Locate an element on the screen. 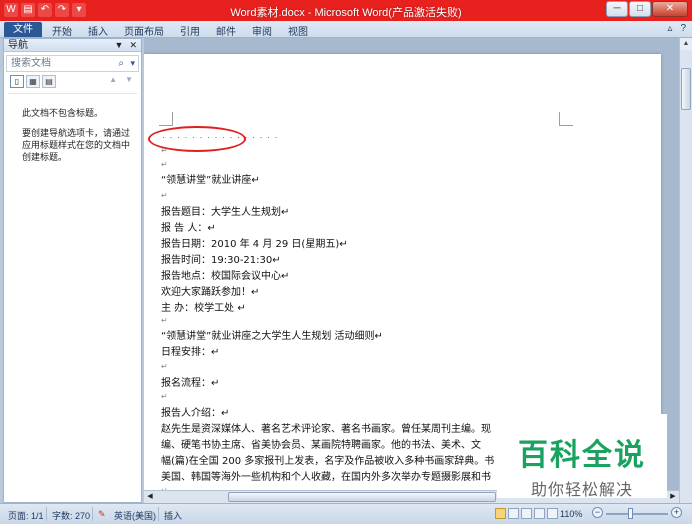 The width and height of the screenshot is (692, 524). doc-line: 日程安排：↵ is located at coordinates (190, 352).